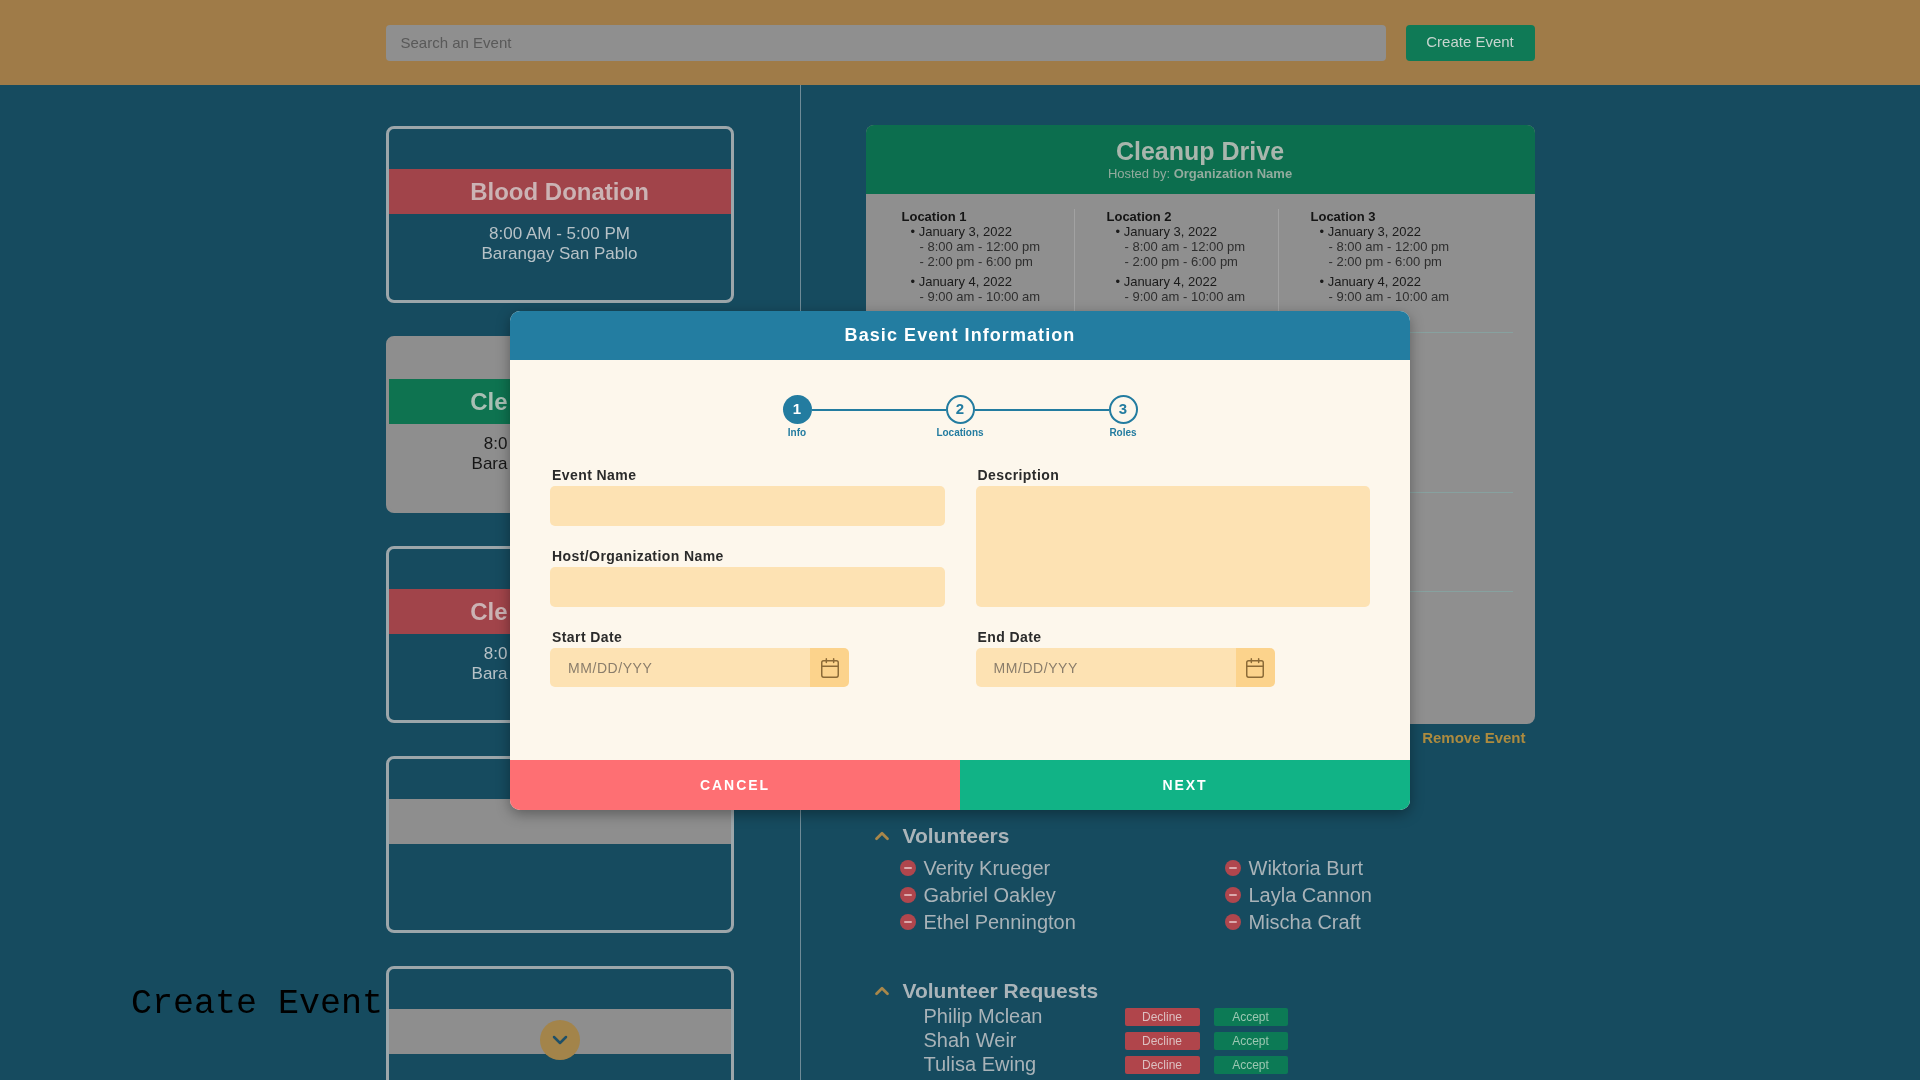 Image resolution: width=1920 pixels, height=1080 pixels. I want to click on requester-name: Tulisa Ewing, so click(980, 1063).